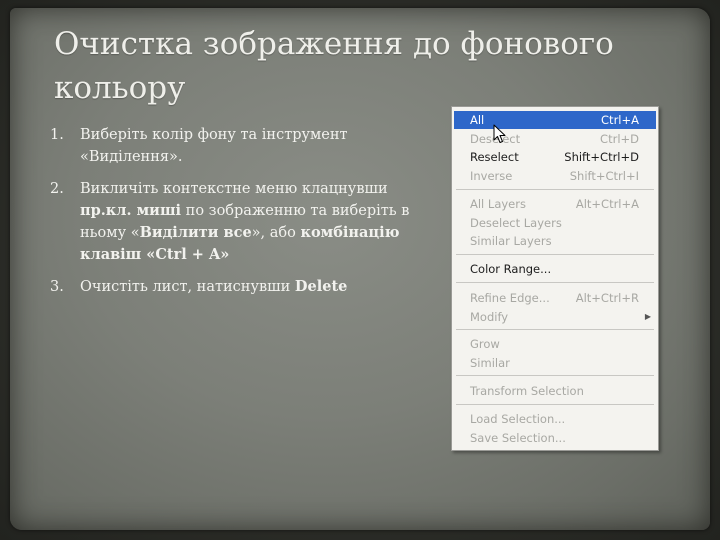  Describe the element at coordinates (647, 316) in the screenshot. I see `triangle-right-icon: ▶` at that location.